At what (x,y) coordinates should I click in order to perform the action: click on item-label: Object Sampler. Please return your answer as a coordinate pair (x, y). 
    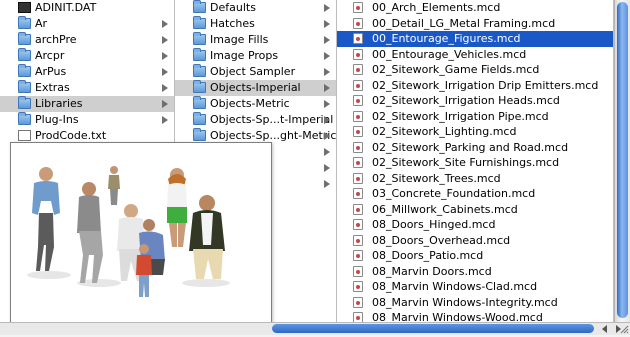
    Looking at the image, I should click on (253, 71).